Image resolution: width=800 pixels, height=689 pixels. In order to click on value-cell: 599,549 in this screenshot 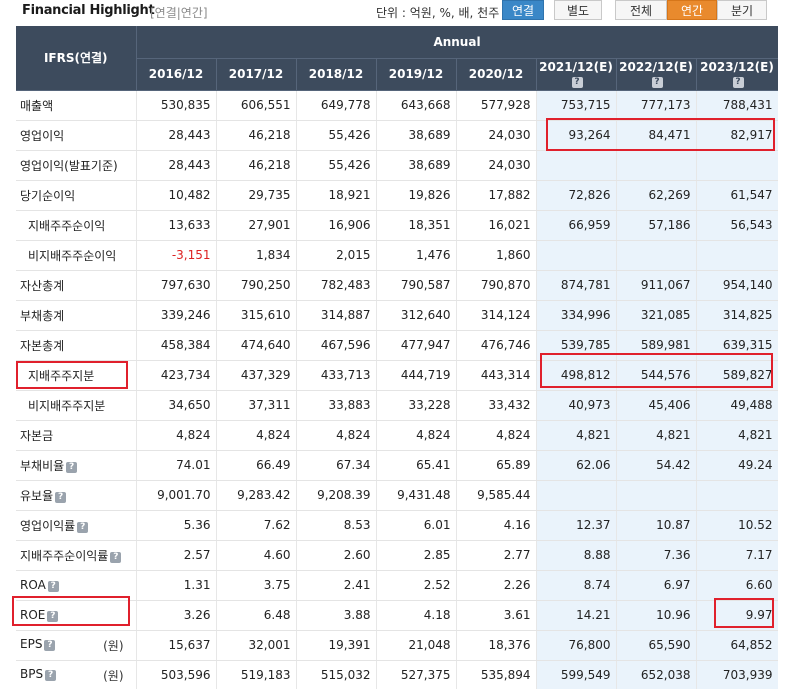, I will do `click(576, 674)`.